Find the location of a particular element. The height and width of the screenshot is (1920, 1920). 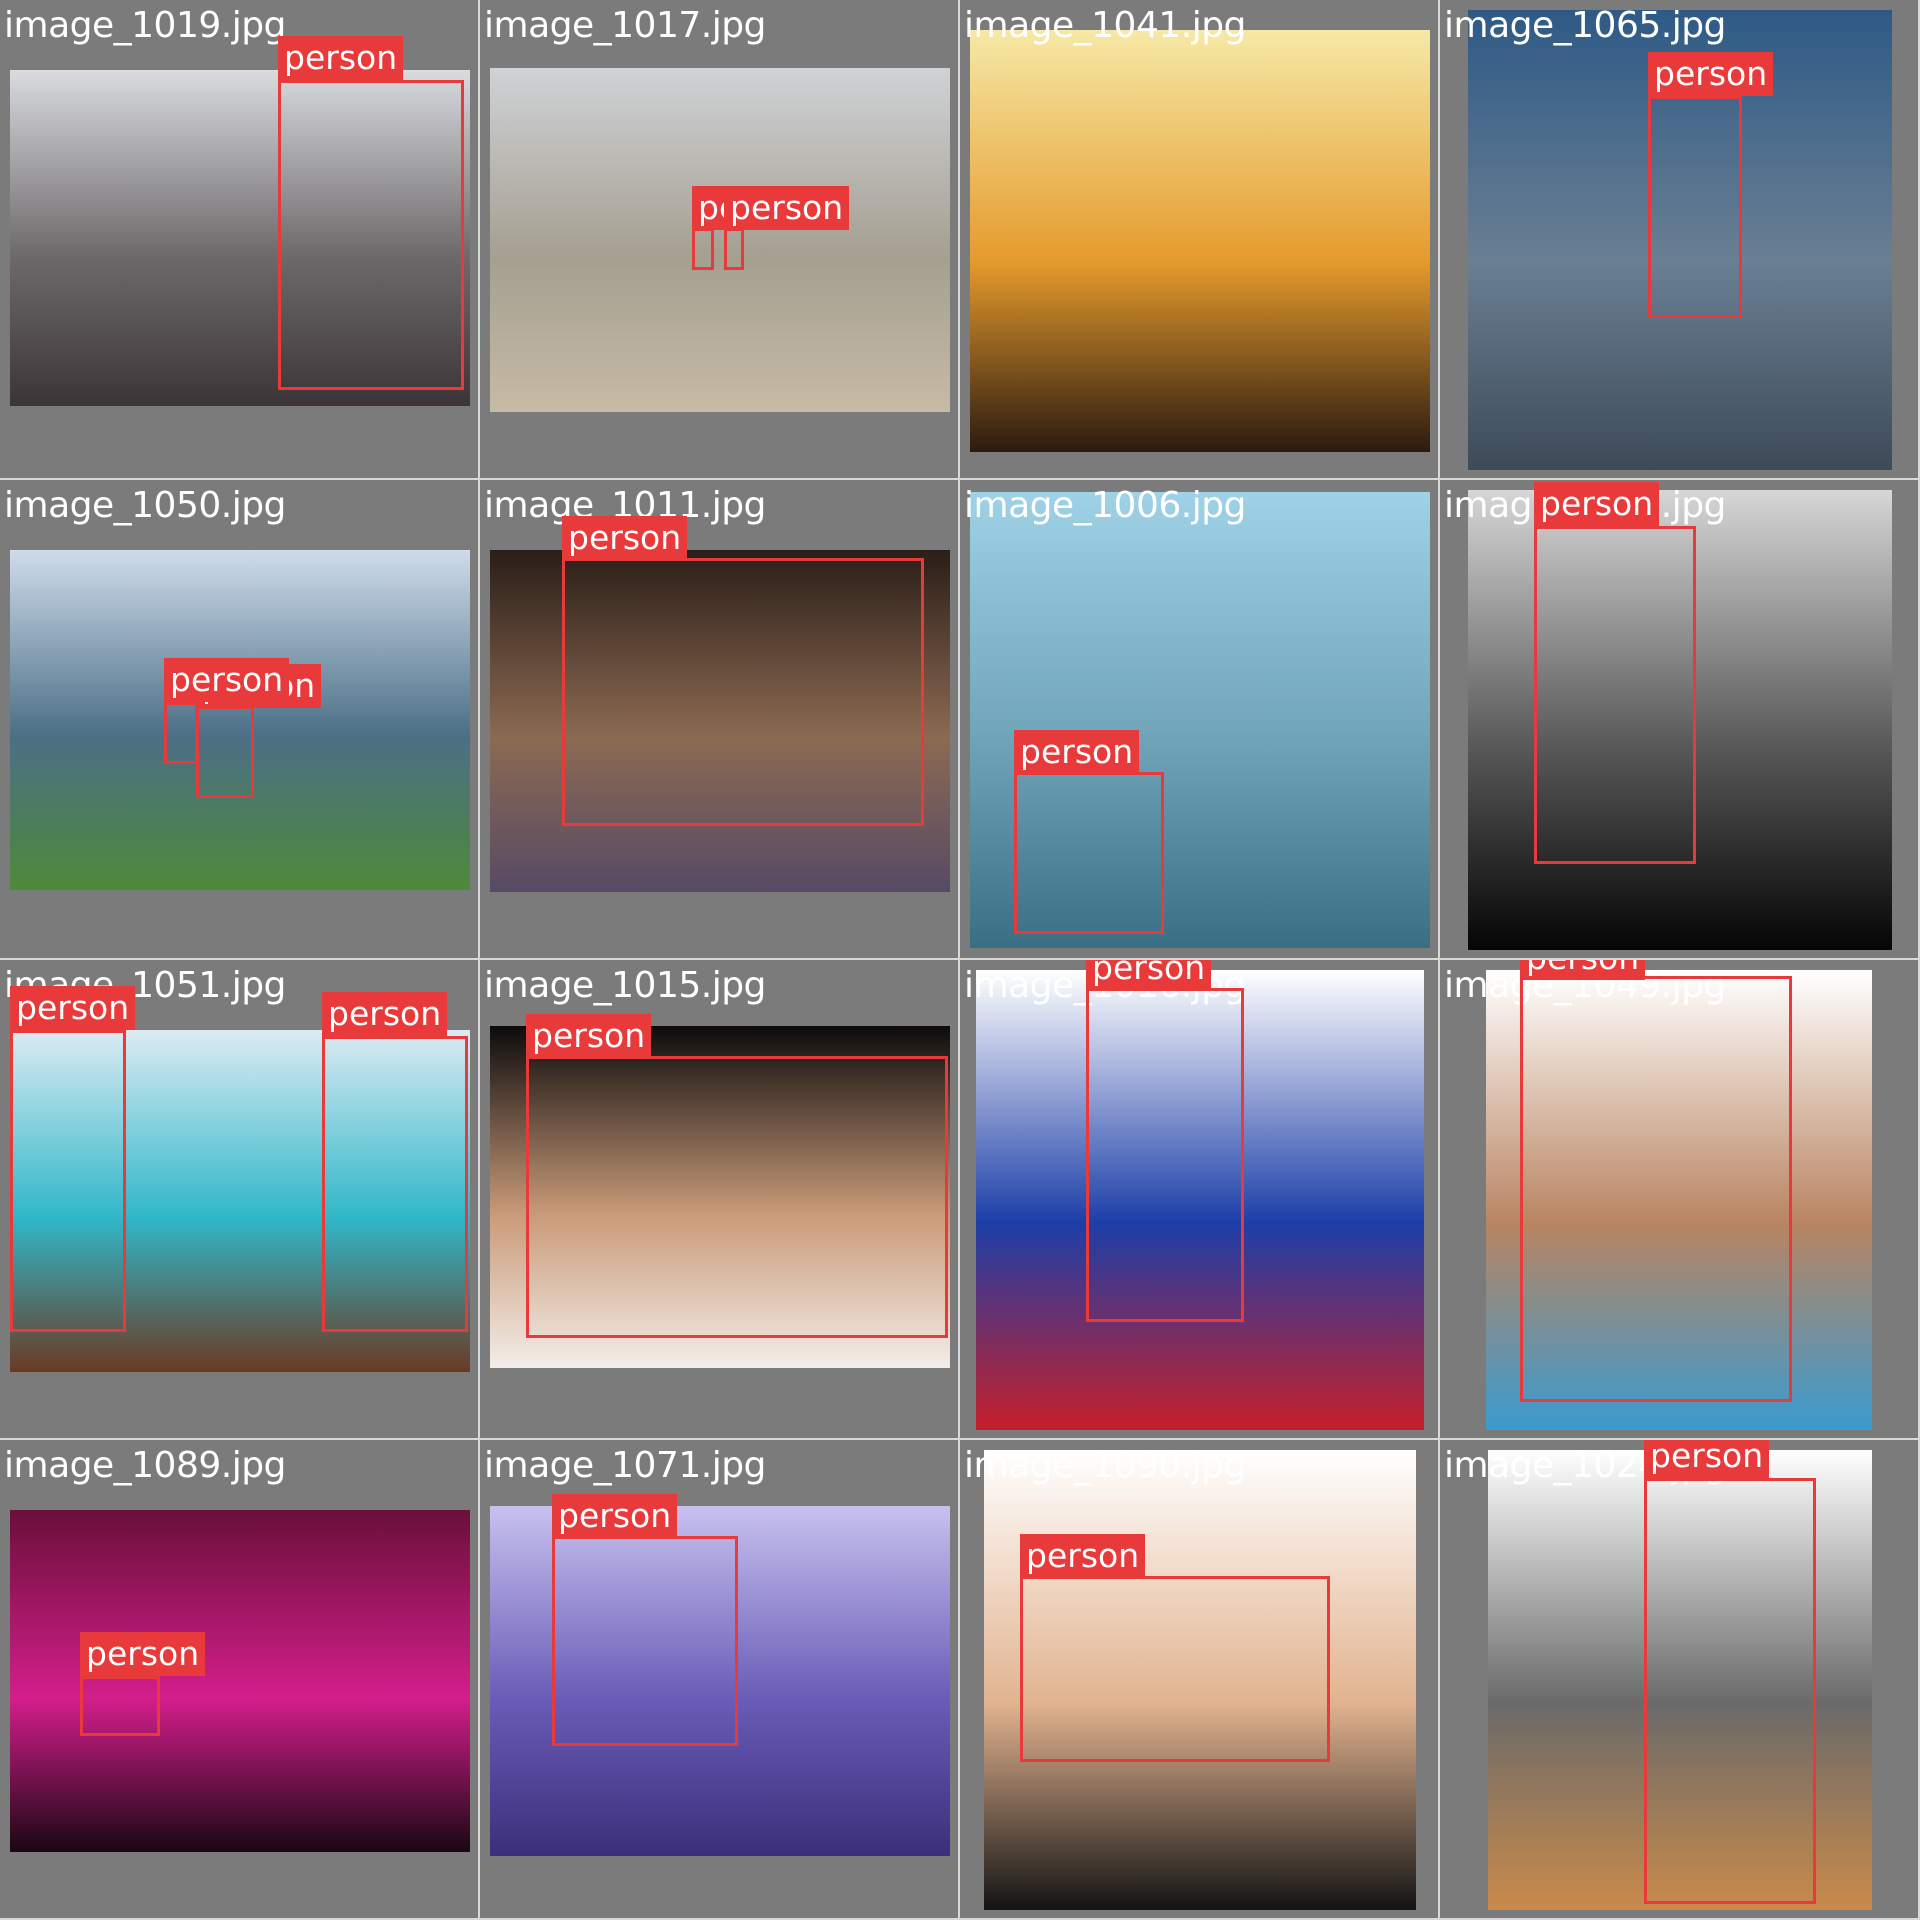

tile-image-1016: image_1016.jpg person is located at coordinates (1200, 1200).